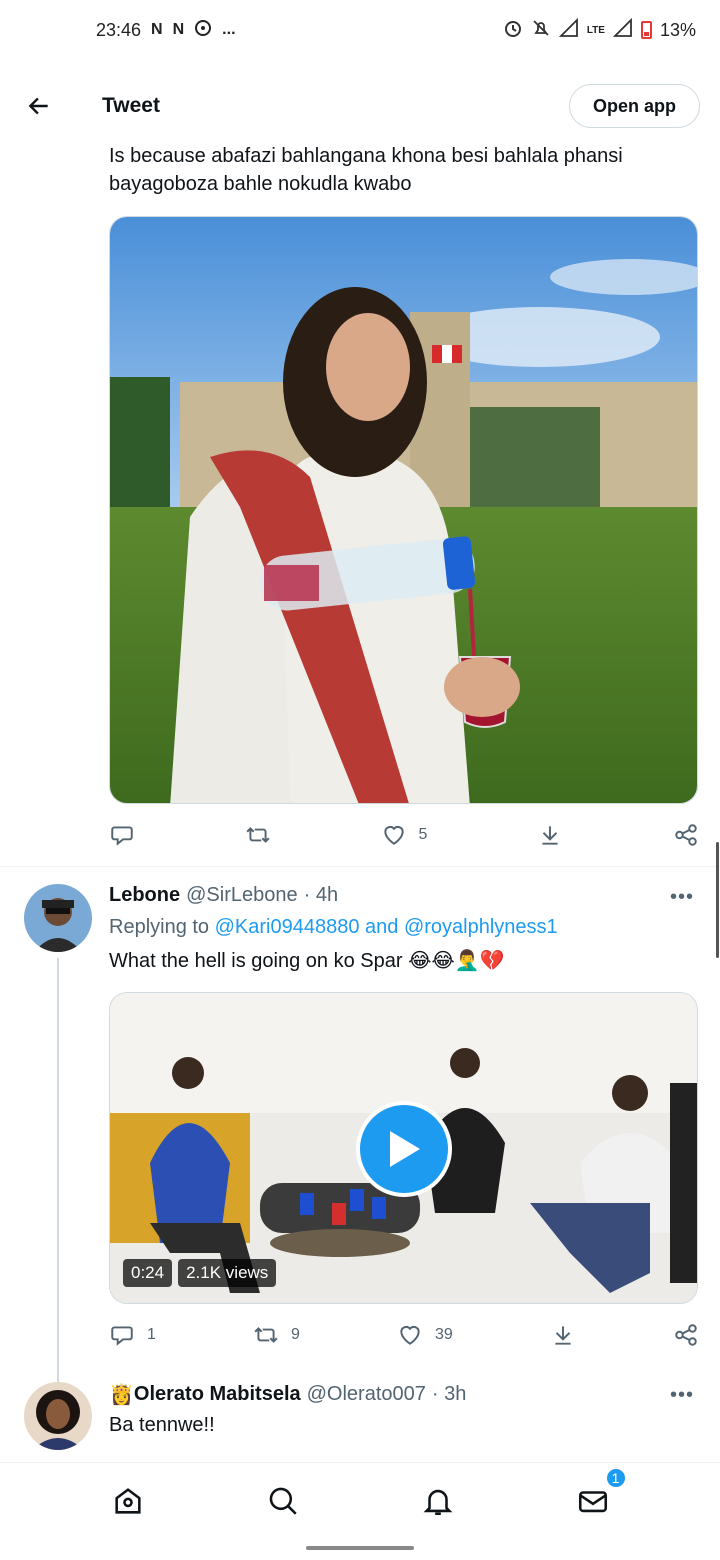 The image size is (720, 1560). I want to click on scrollbar, so click(717, 900).